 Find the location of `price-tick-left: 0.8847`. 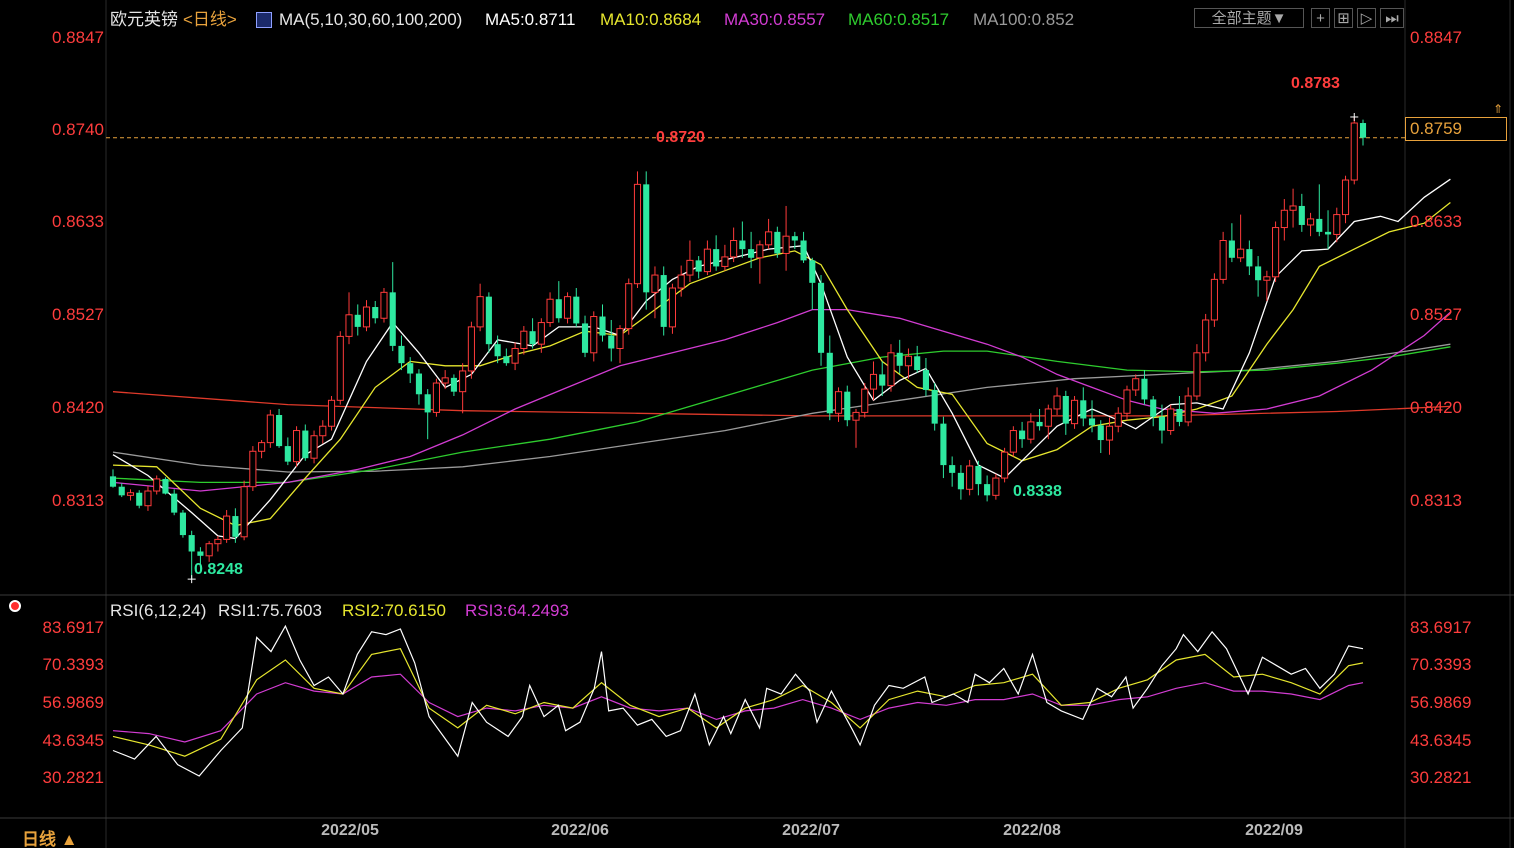

price-tick-left: 0.8847 is located at coordinates (78, 37).